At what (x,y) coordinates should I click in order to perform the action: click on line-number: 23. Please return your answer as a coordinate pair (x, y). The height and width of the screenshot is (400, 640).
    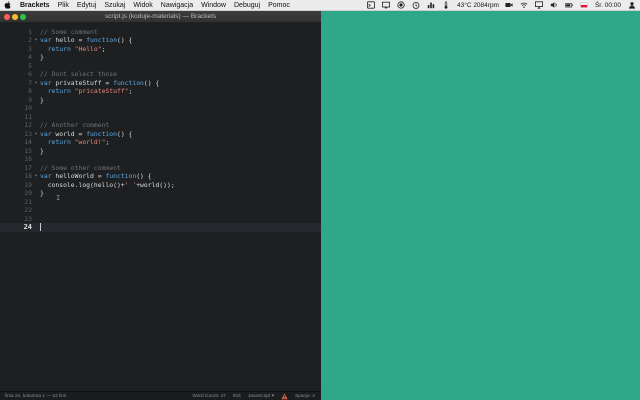
    Looking at the image, I should click on (28, 218).